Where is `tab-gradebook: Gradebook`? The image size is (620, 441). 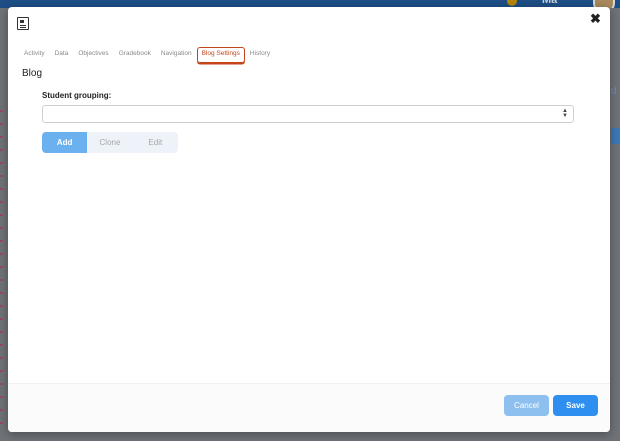
tab-gradebook: Gradebook is located at coordinates (135, 55).